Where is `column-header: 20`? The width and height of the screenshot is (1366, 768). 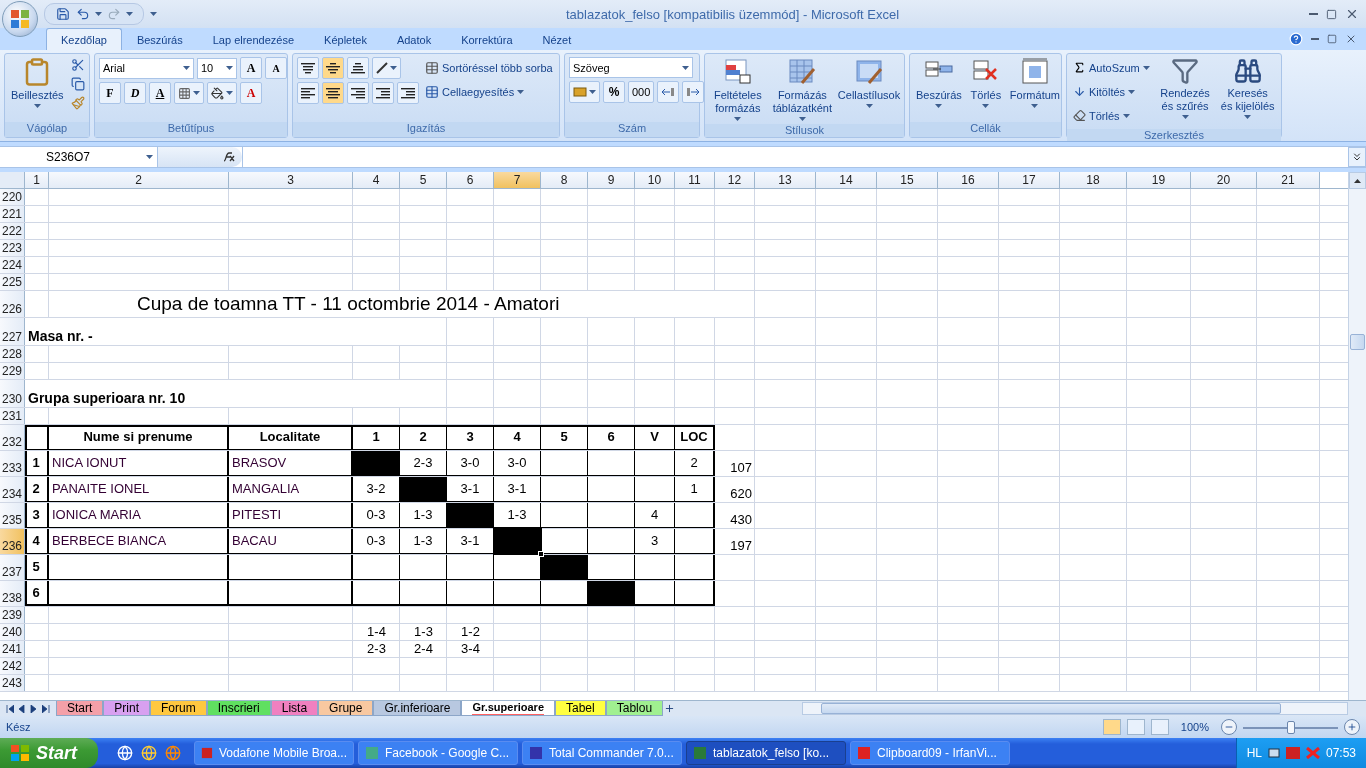 column-header: 20 is located at coordinates (1224, 180).